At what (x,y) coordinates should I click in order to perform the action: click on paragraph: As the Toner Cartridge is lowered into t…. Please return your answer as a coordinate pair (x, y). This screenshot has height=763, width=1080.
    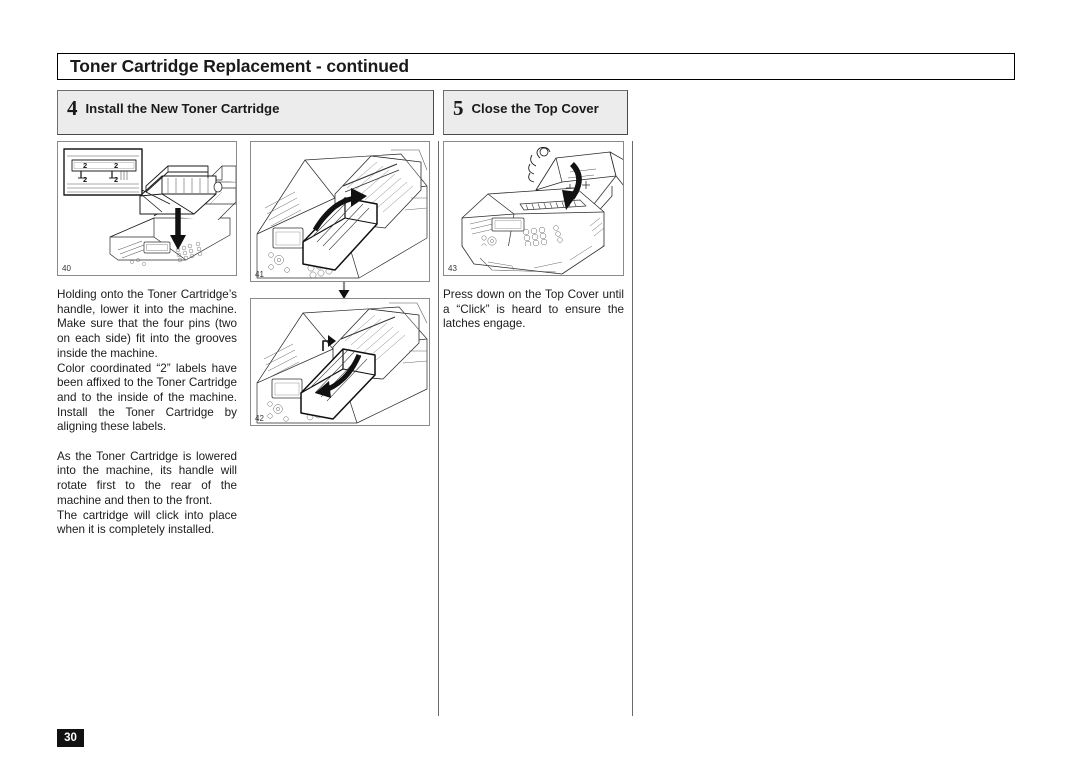
    Looking at the image, I should click on (147, 478).